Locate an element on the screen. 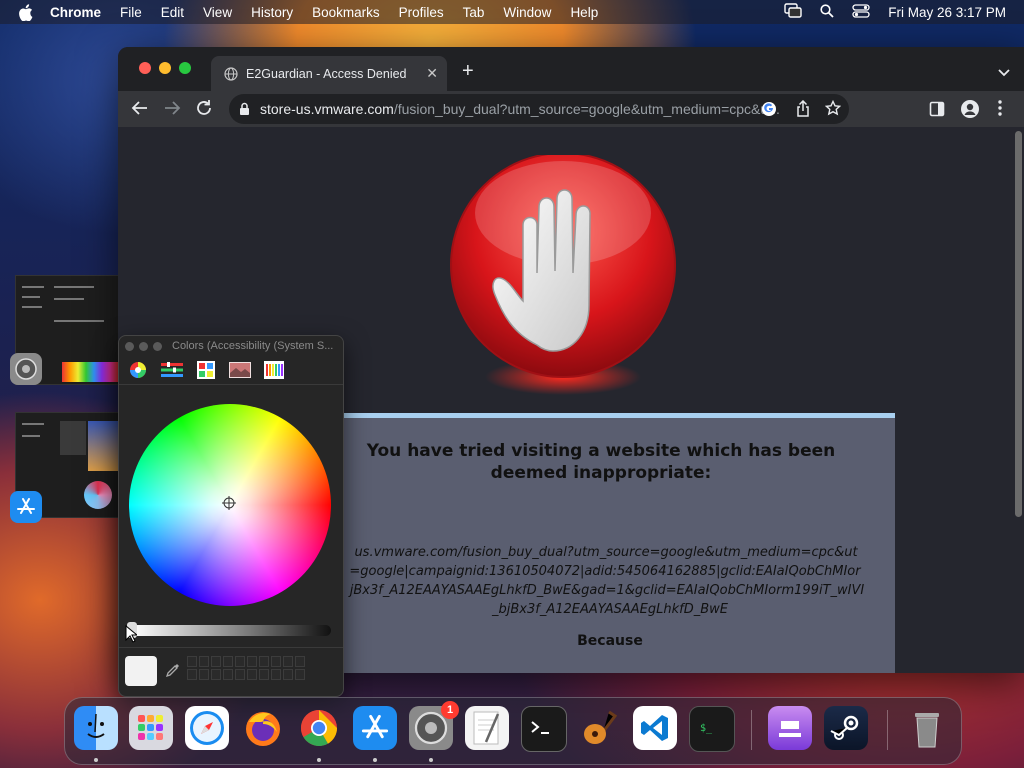  current-color-swatch is located at coordinates (141, 671).